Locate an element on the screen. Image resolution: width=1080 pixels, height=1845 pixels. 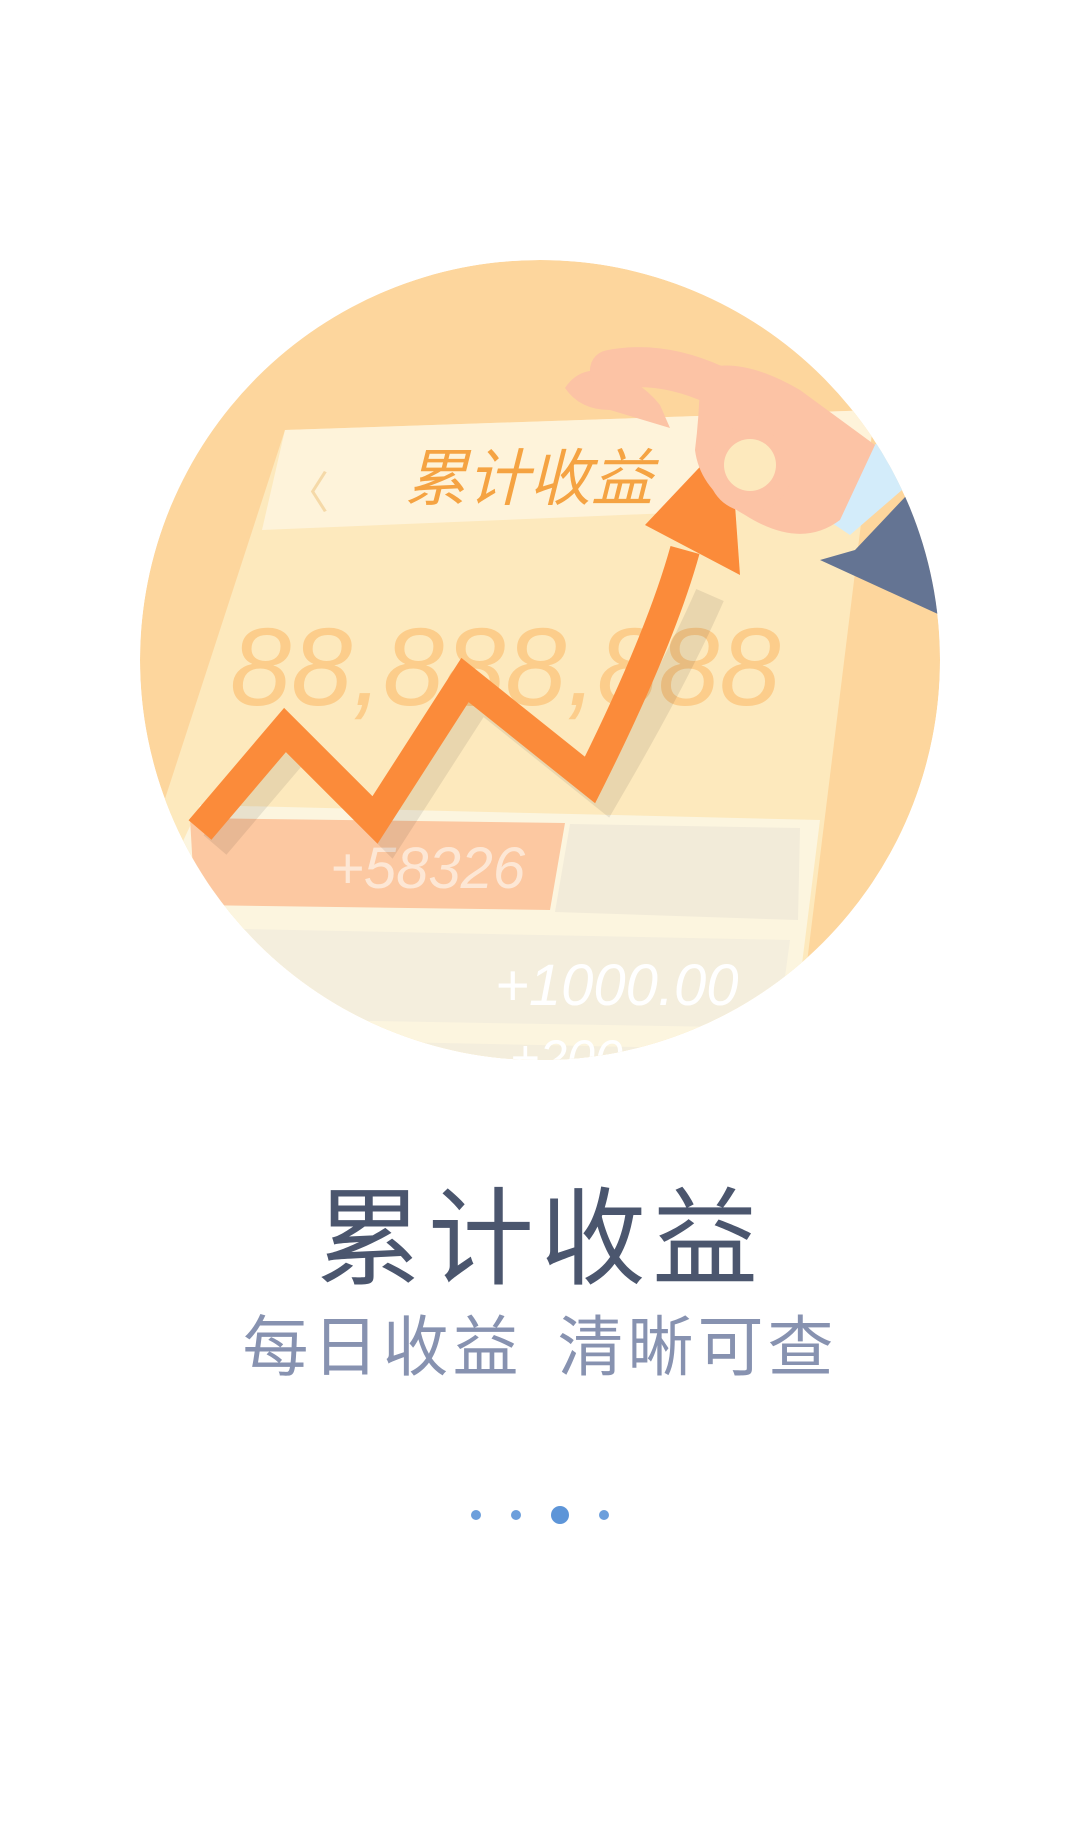
page-indicator is located at coordinates (540, 1515).